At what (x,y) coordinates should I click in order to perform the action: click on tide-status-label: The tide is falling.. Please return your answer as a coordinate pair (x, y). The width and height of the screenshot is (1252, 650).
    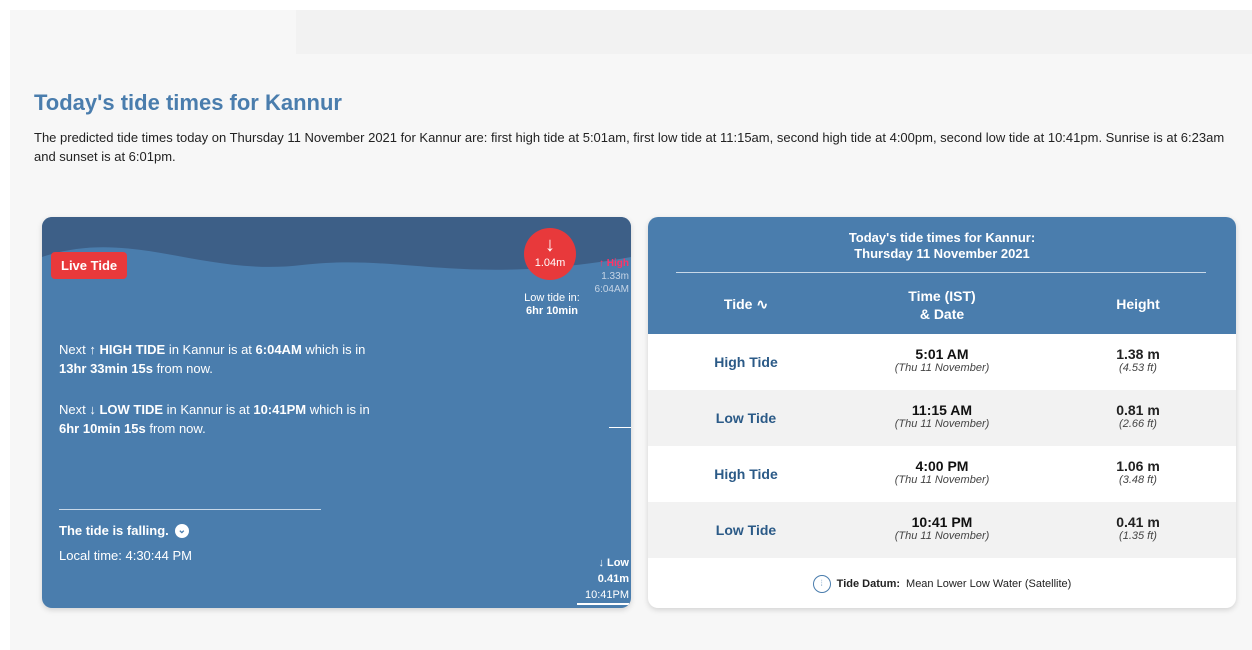
    Looking at the image, I should click on (114, 530).